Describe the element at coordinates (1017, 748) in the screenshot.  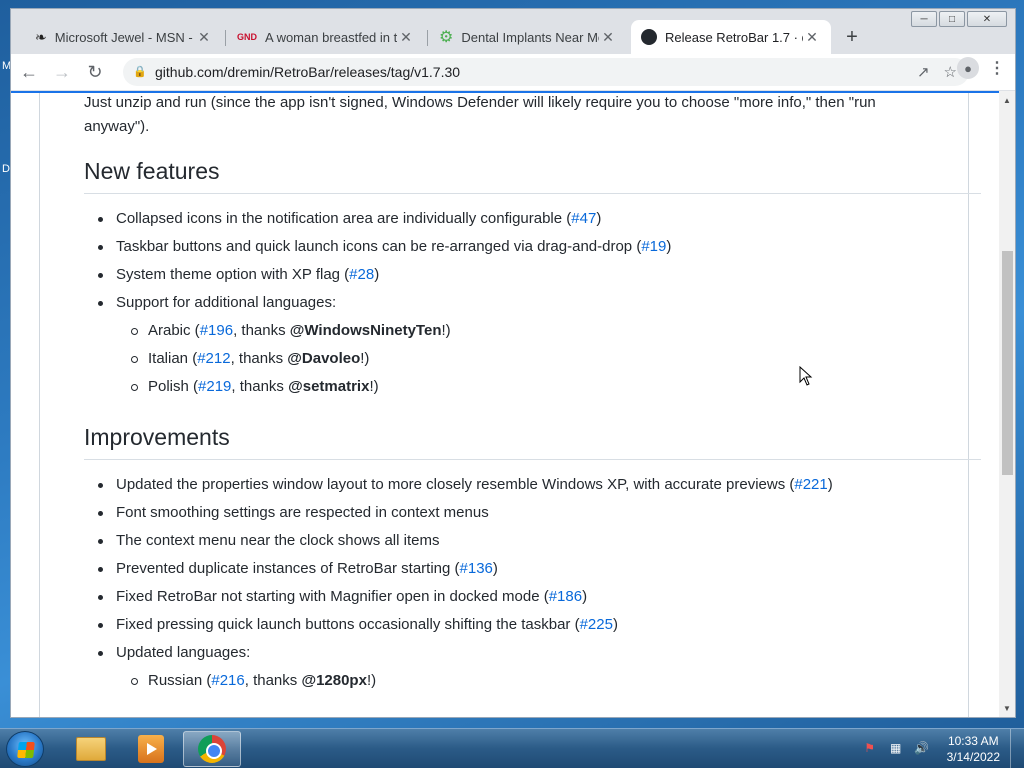
I see `show-desktop-button` at that location.